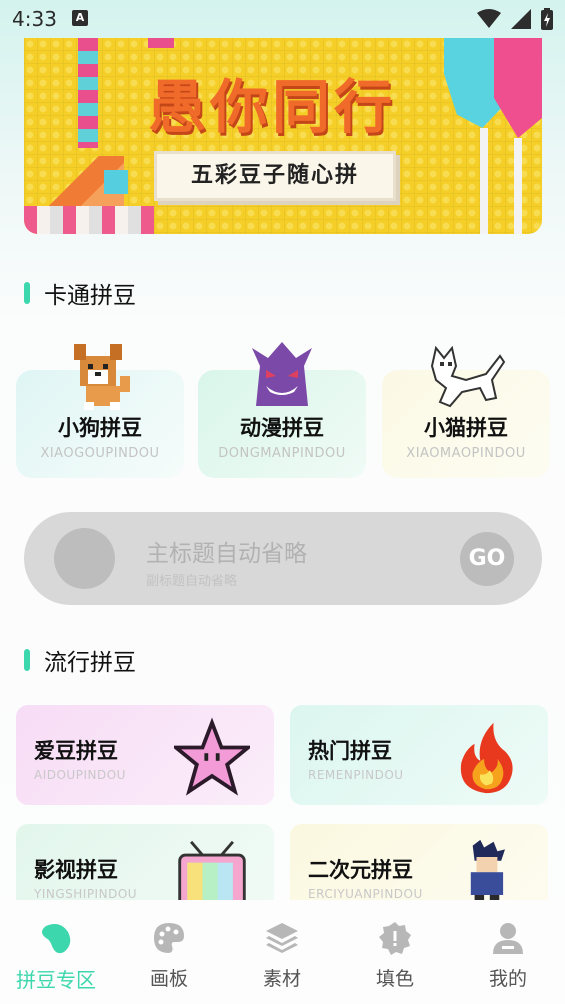 This screenshot has width=565, height=1004. What do you see at coordinates (484, 181) in the screenshot?
I see `pixel-string` at bounding box center [484, 181].